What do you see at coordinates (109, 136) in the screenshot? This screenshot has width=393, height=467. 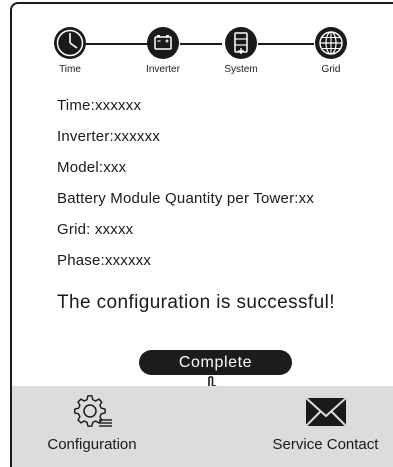 I see `info-inverter: Inverter:xxxxxx` at bounding box center [109, 136].